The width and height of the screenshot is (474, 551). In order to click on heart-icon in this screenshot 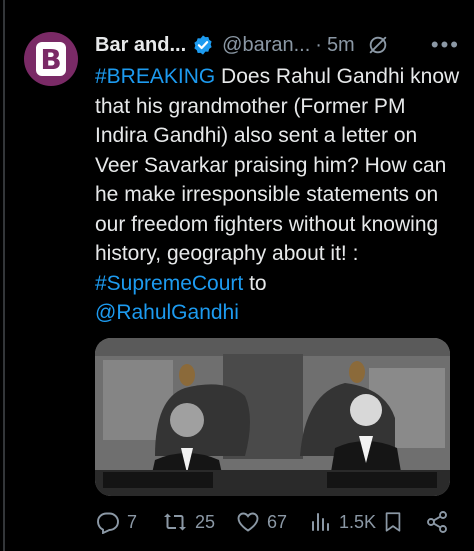, I will do `click(248, 522)`.